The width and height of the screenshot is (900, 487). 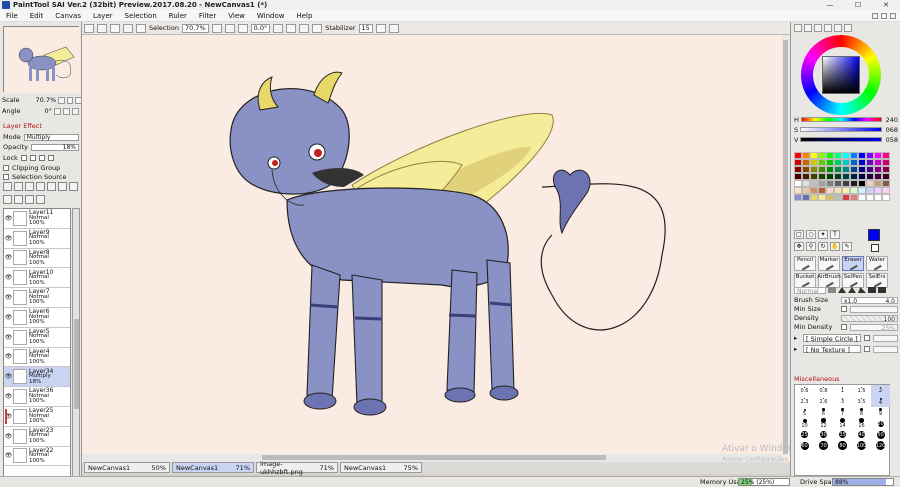 I want to click on select-tool-icon: □, so click(x=799, y=234).